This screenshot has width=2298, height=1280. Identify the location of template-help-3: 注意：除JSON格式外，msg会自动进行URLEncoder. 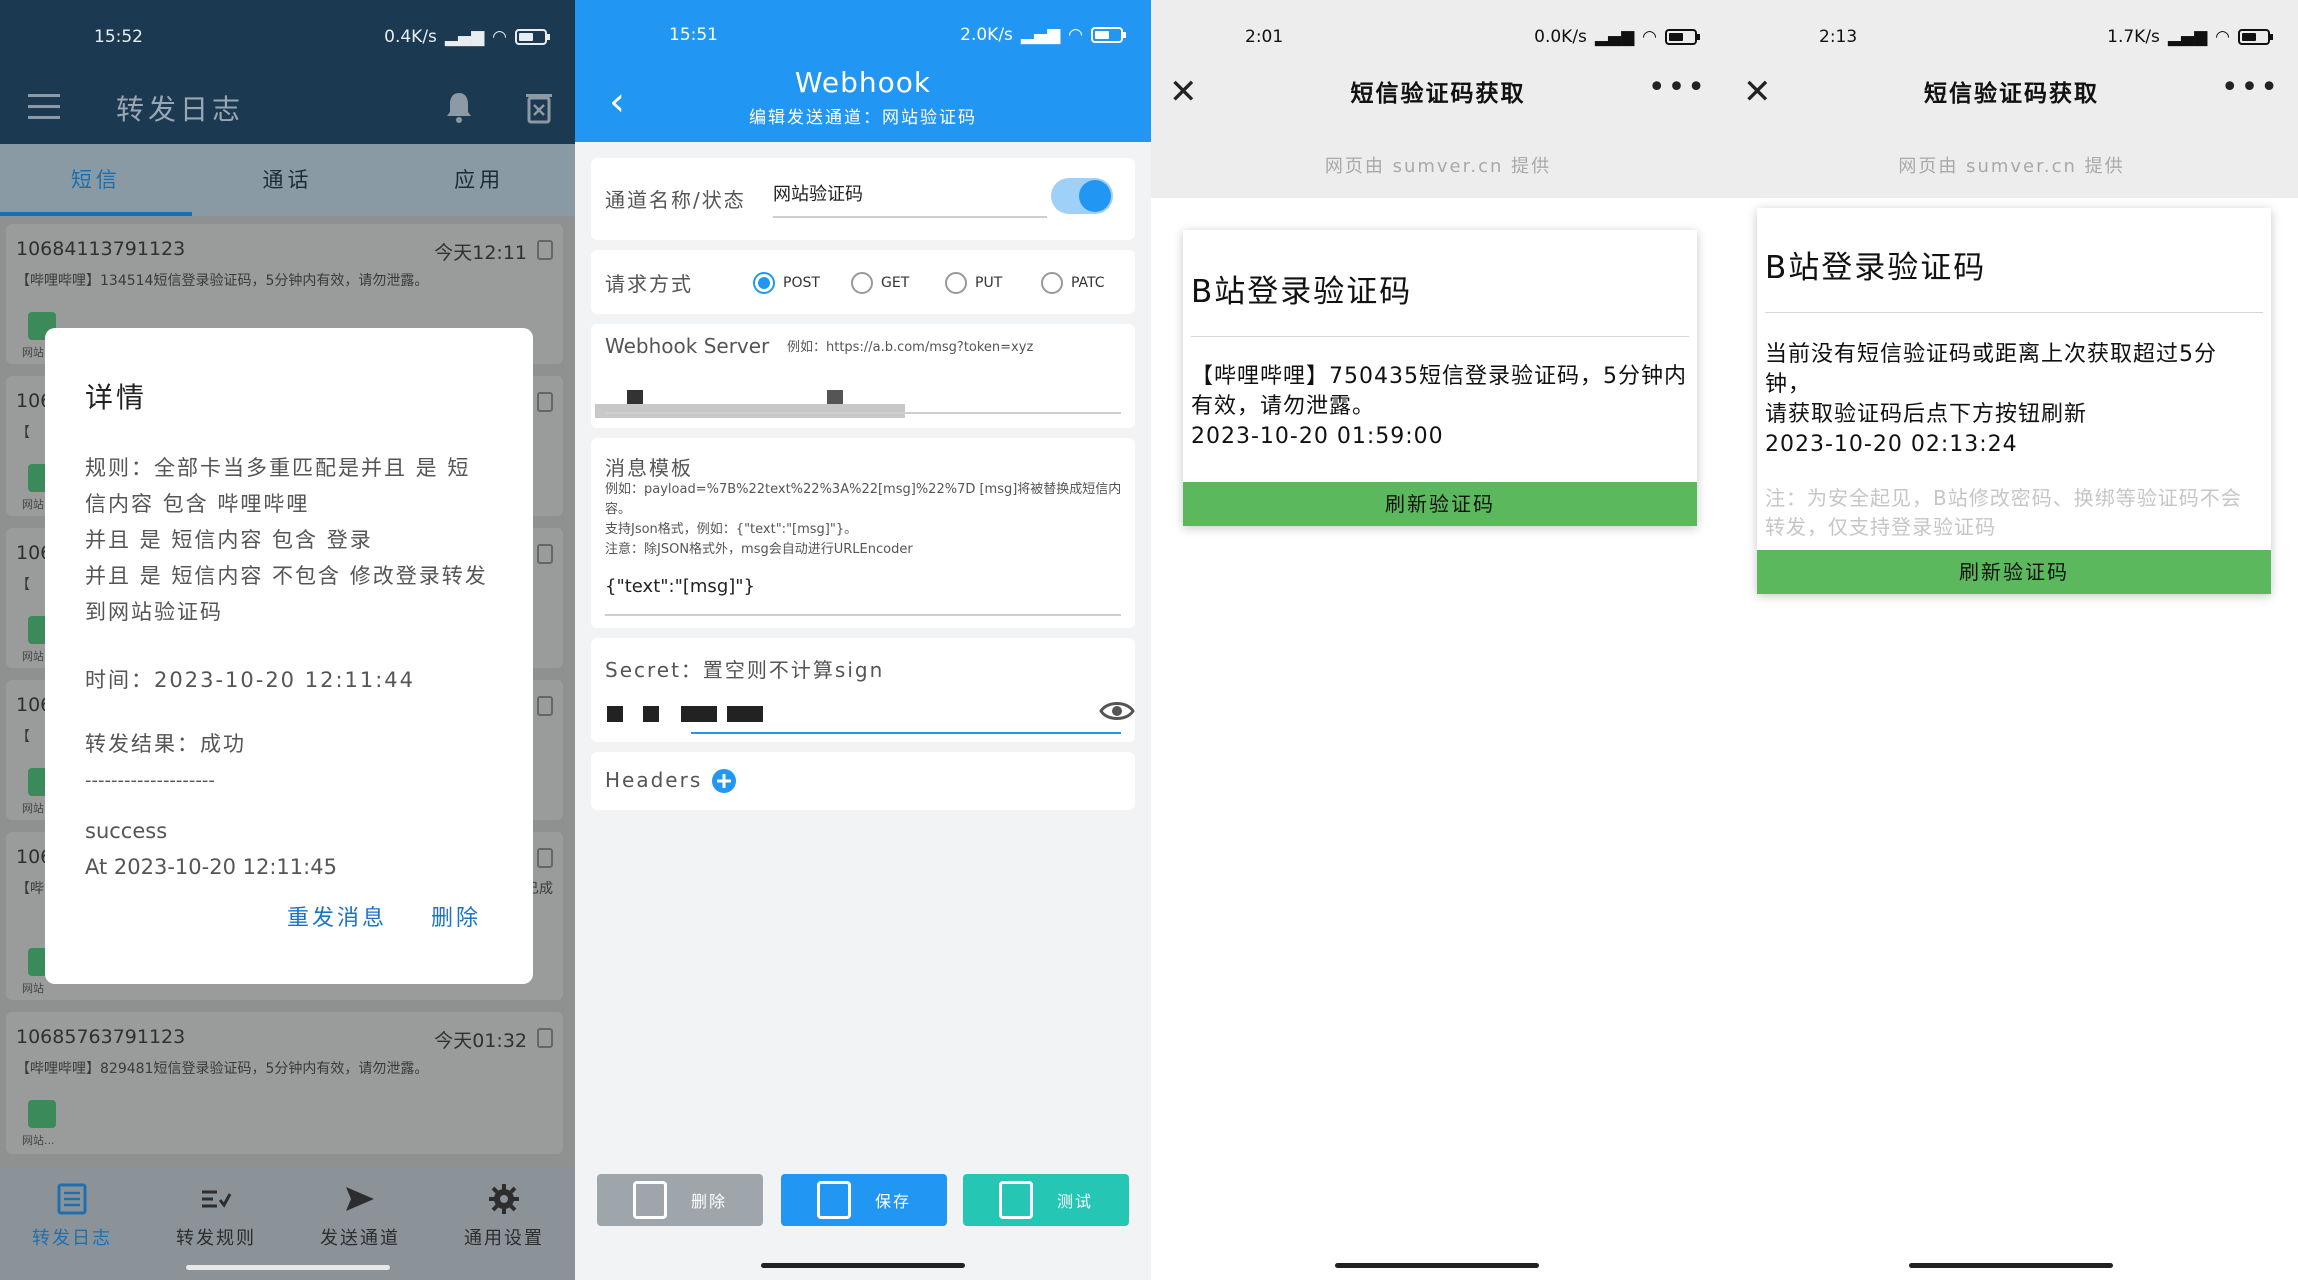
(759, 549).